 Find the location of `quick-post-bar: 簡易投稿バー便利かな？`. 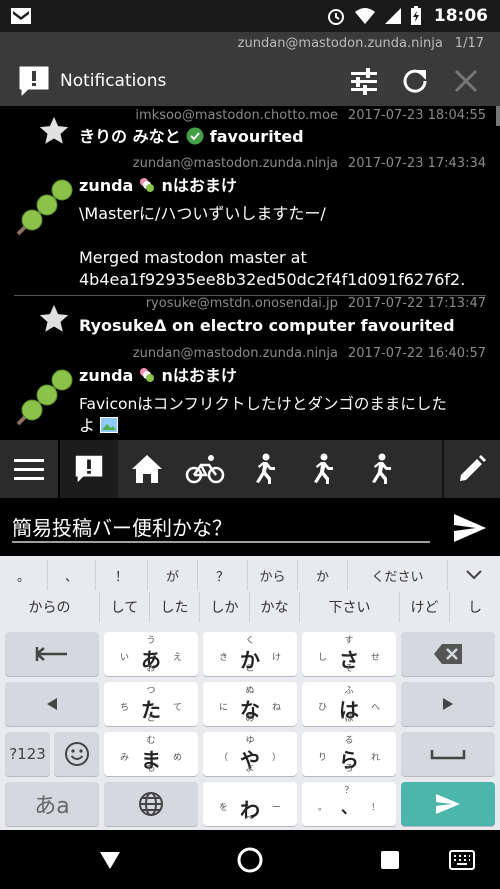

quick-post-bar: 簡易投稿バー便利かな？ is located at coordinates (250, 527).